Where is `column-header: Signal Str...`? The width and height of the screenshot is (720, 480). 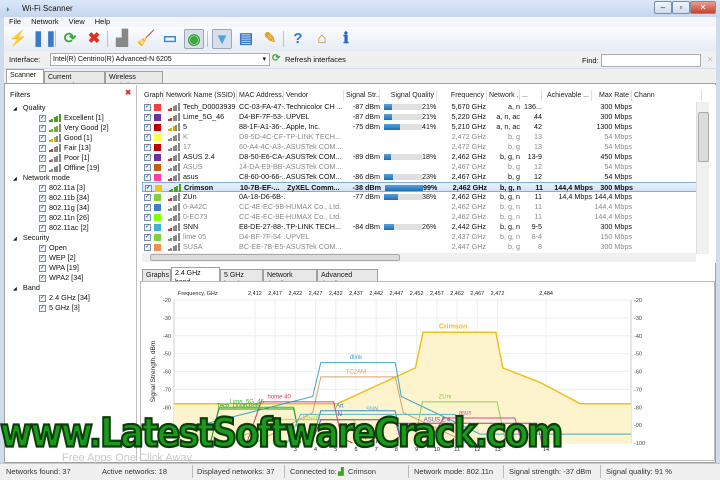 column-header: Signal Str... is located at coordinates (362, 95).